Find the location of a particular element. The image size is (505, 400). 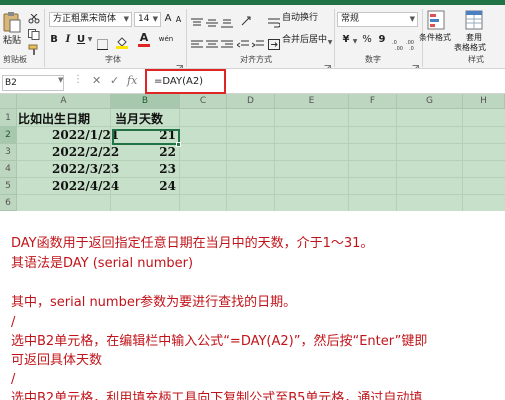

row-header-4: 4 is located at coordinates (8, 169).